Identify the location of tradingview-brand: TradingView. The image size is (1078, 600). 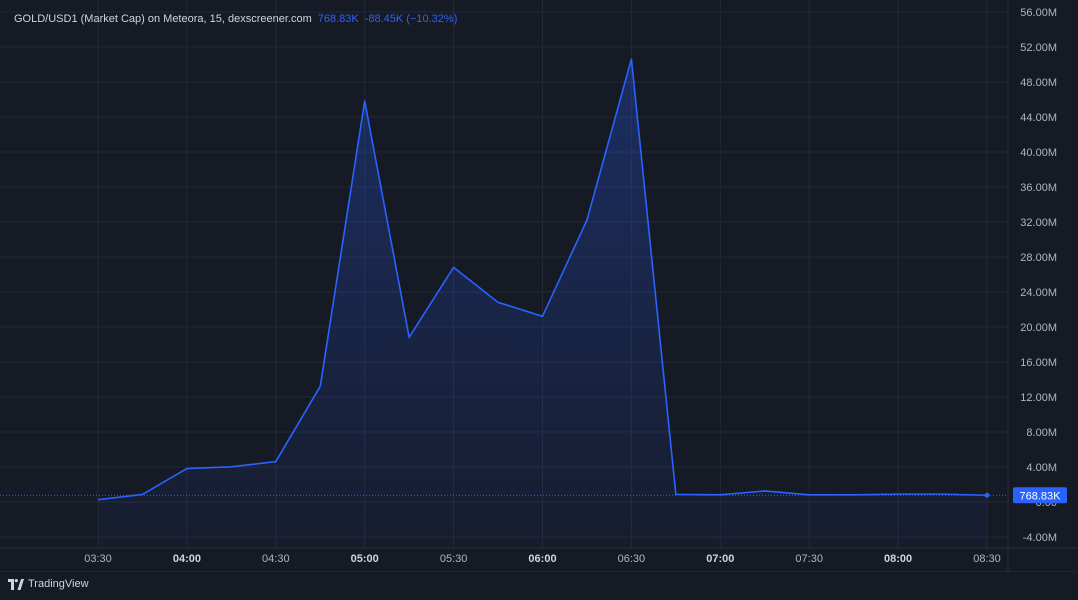
(48, 584).